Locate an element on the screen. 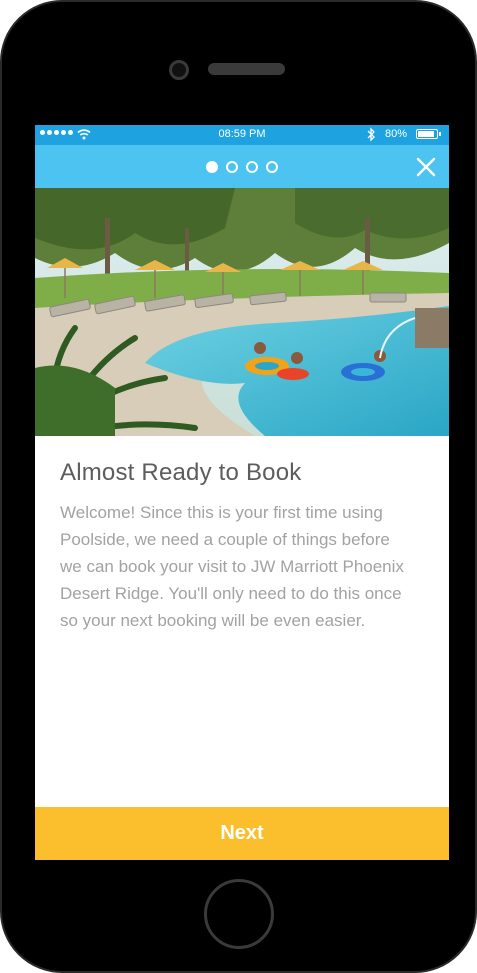 The height and width of the screenshot is (973, 477). onboarding-header is located at coordinates (242, 166).